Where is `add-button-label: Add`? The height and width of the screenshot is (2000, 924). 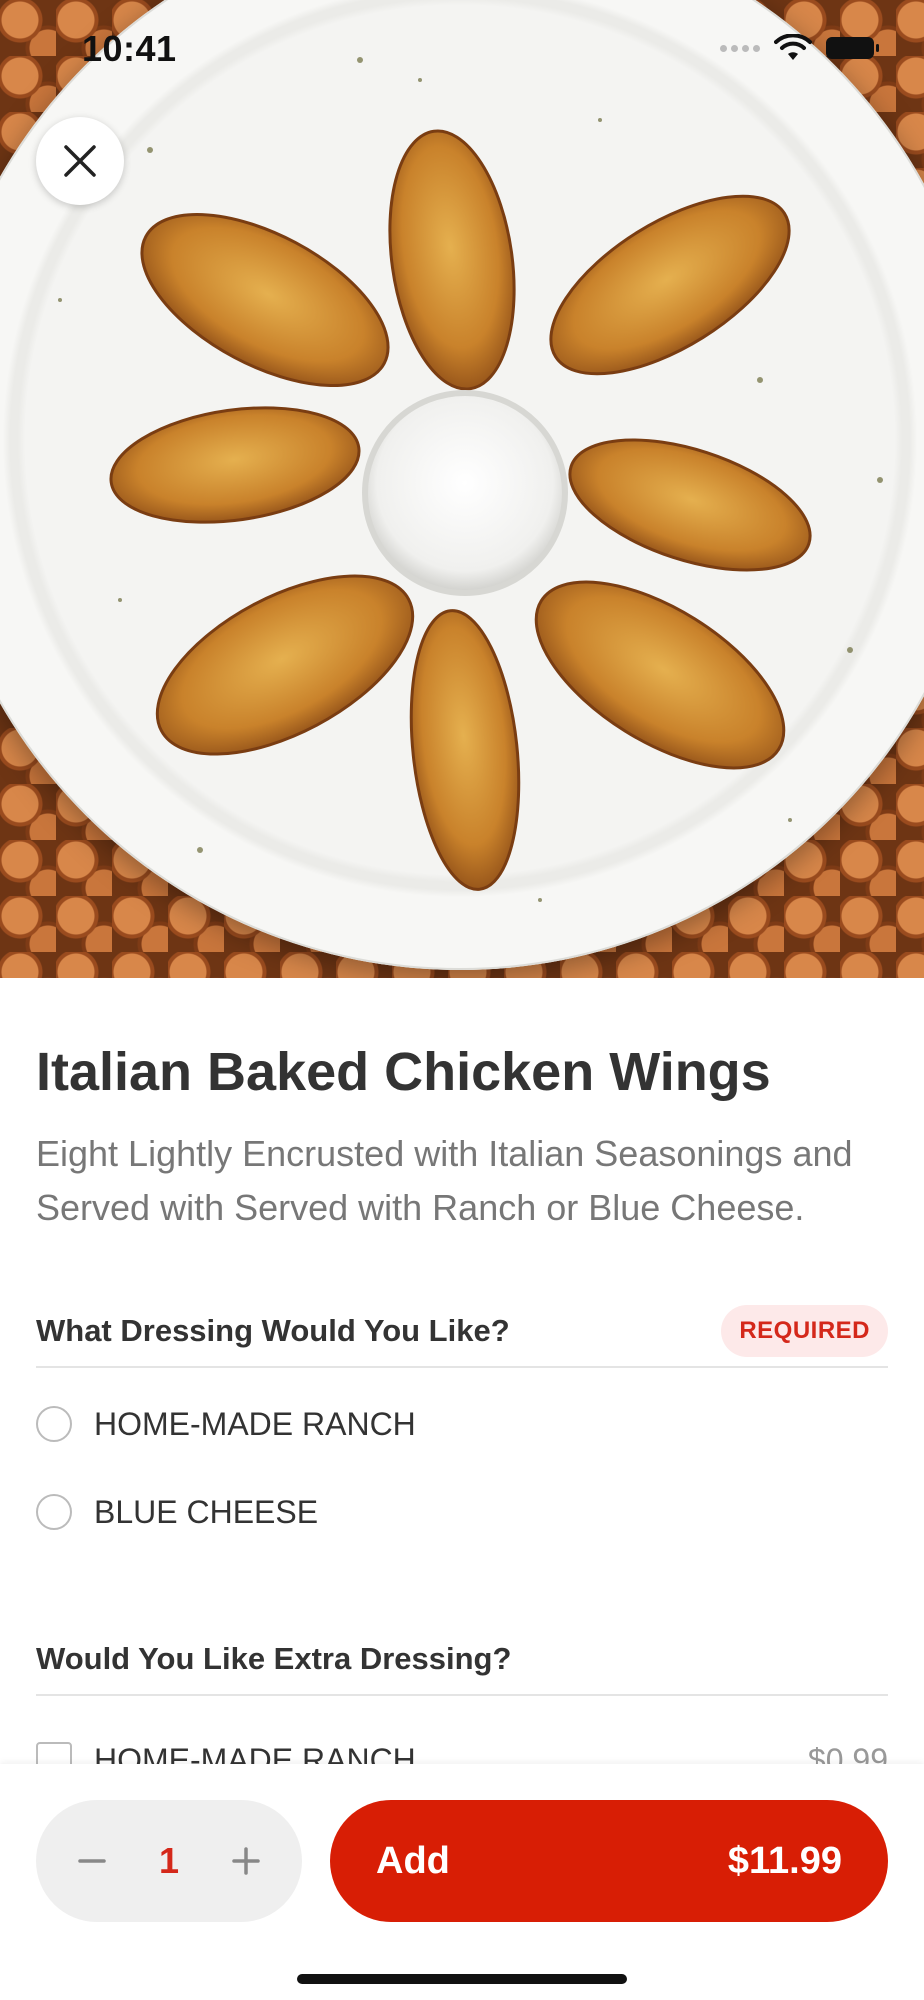
add-button-label: Add is located at coordinates (413, 1860).